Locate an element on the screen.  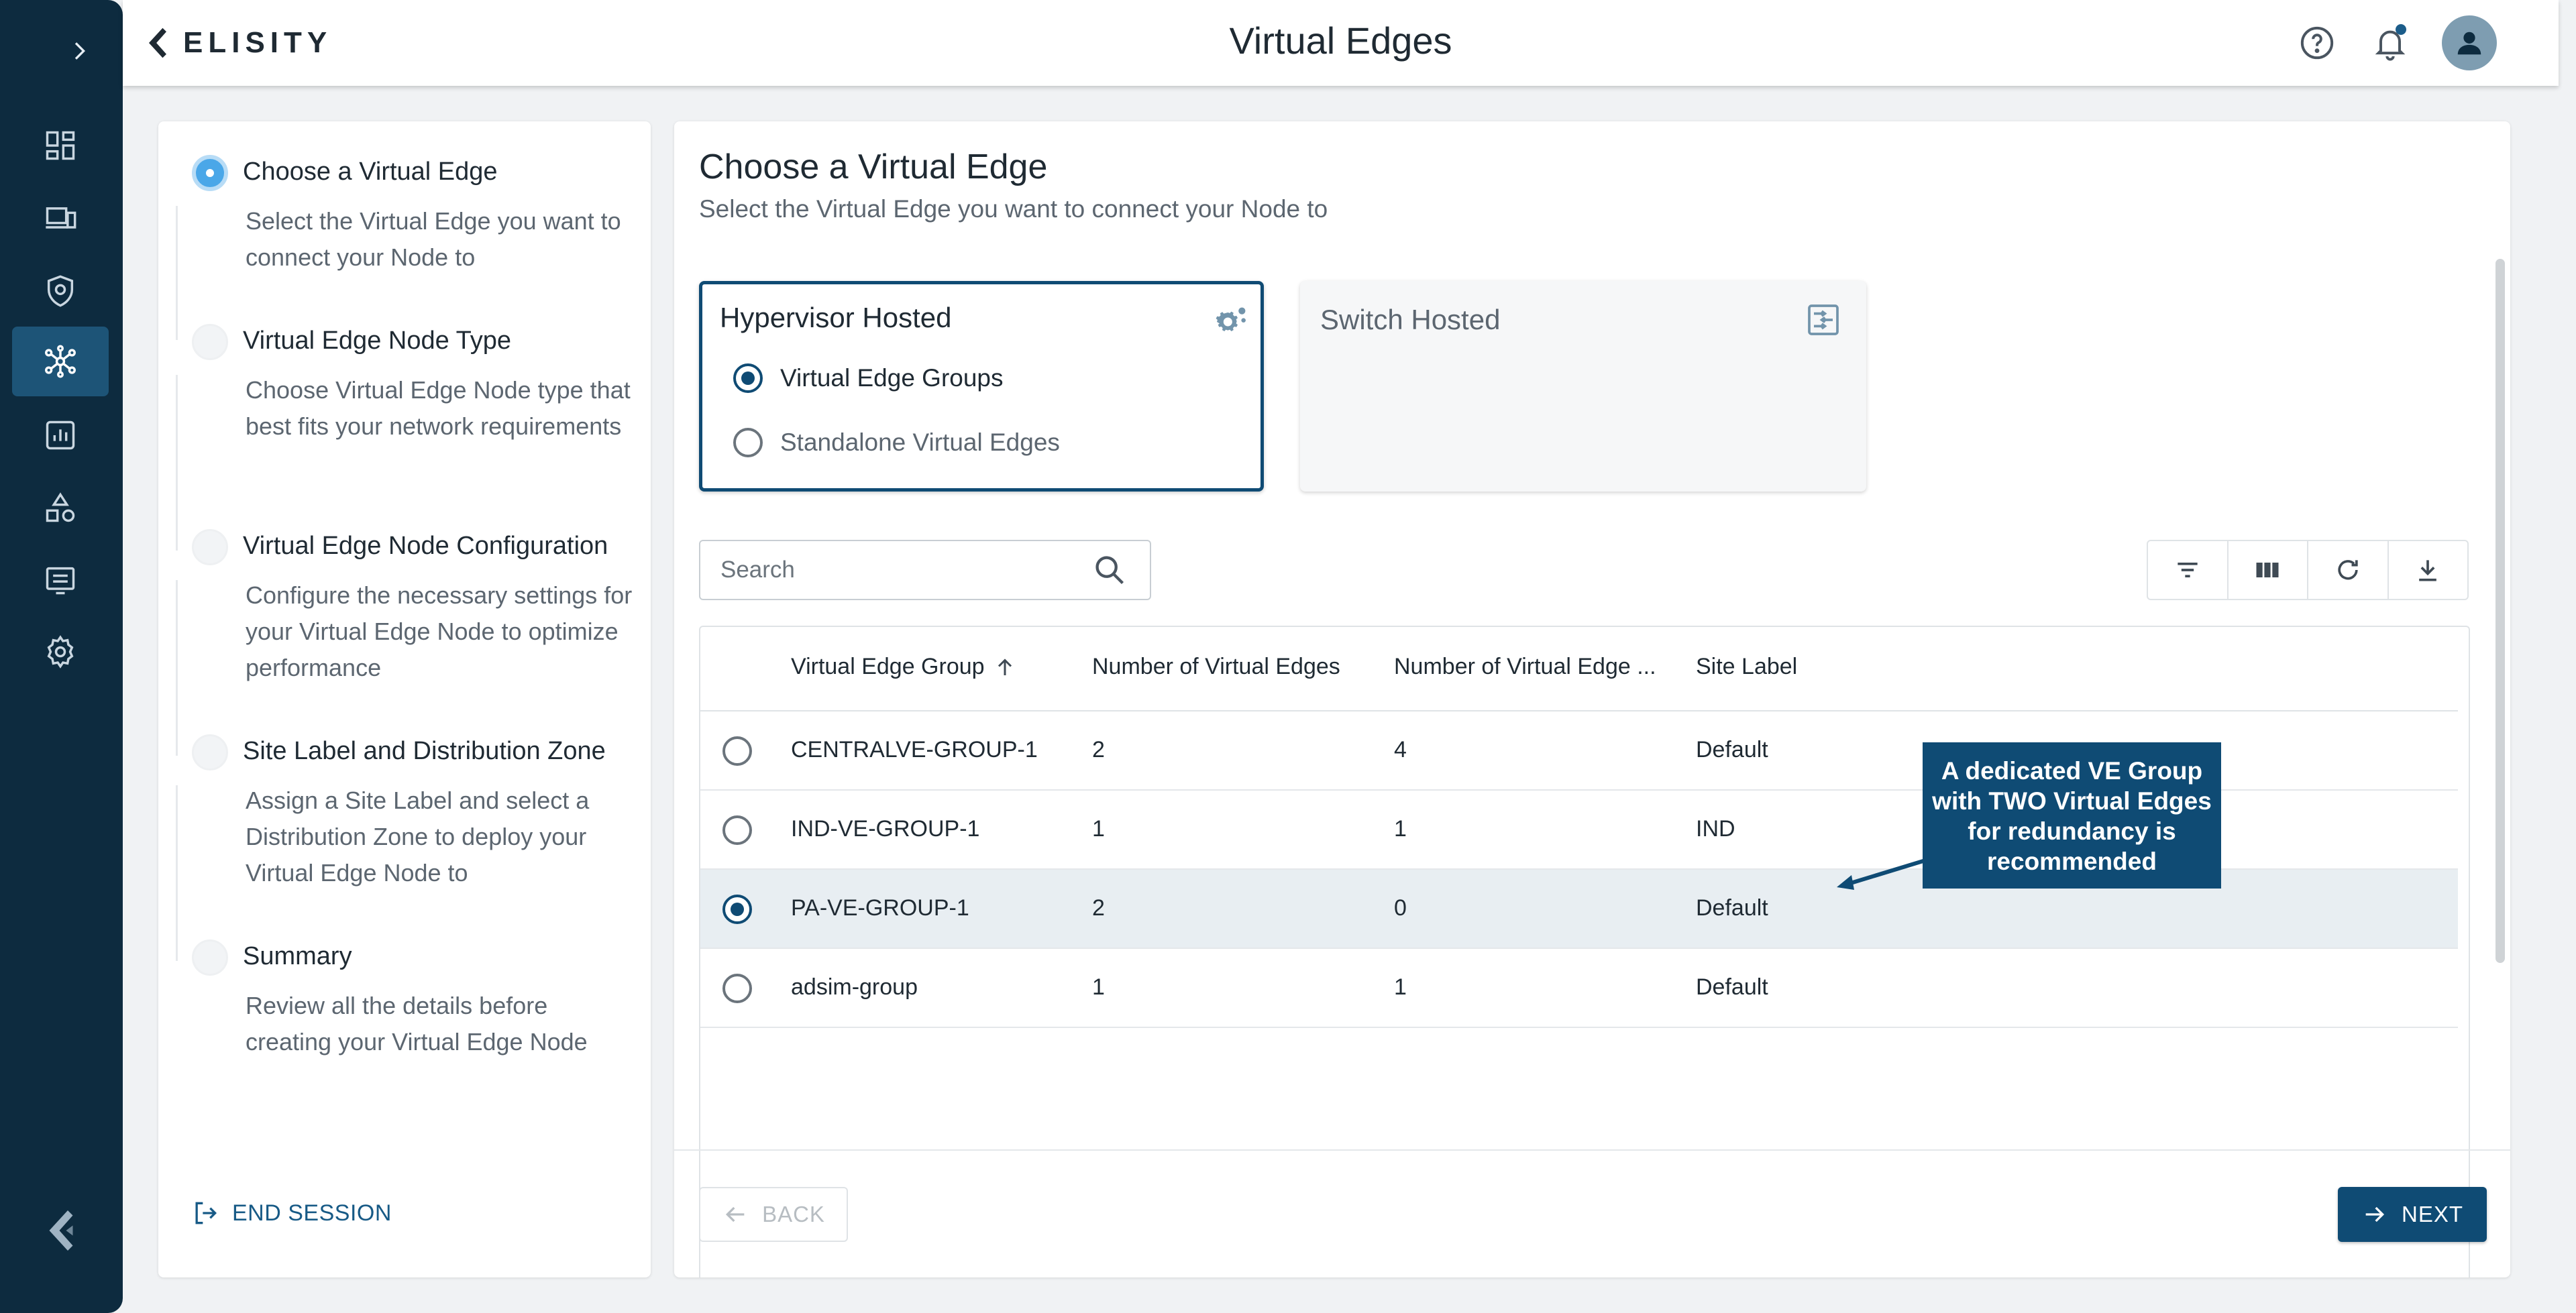
arrow-left-icon is located at coordinates (735, 1214).